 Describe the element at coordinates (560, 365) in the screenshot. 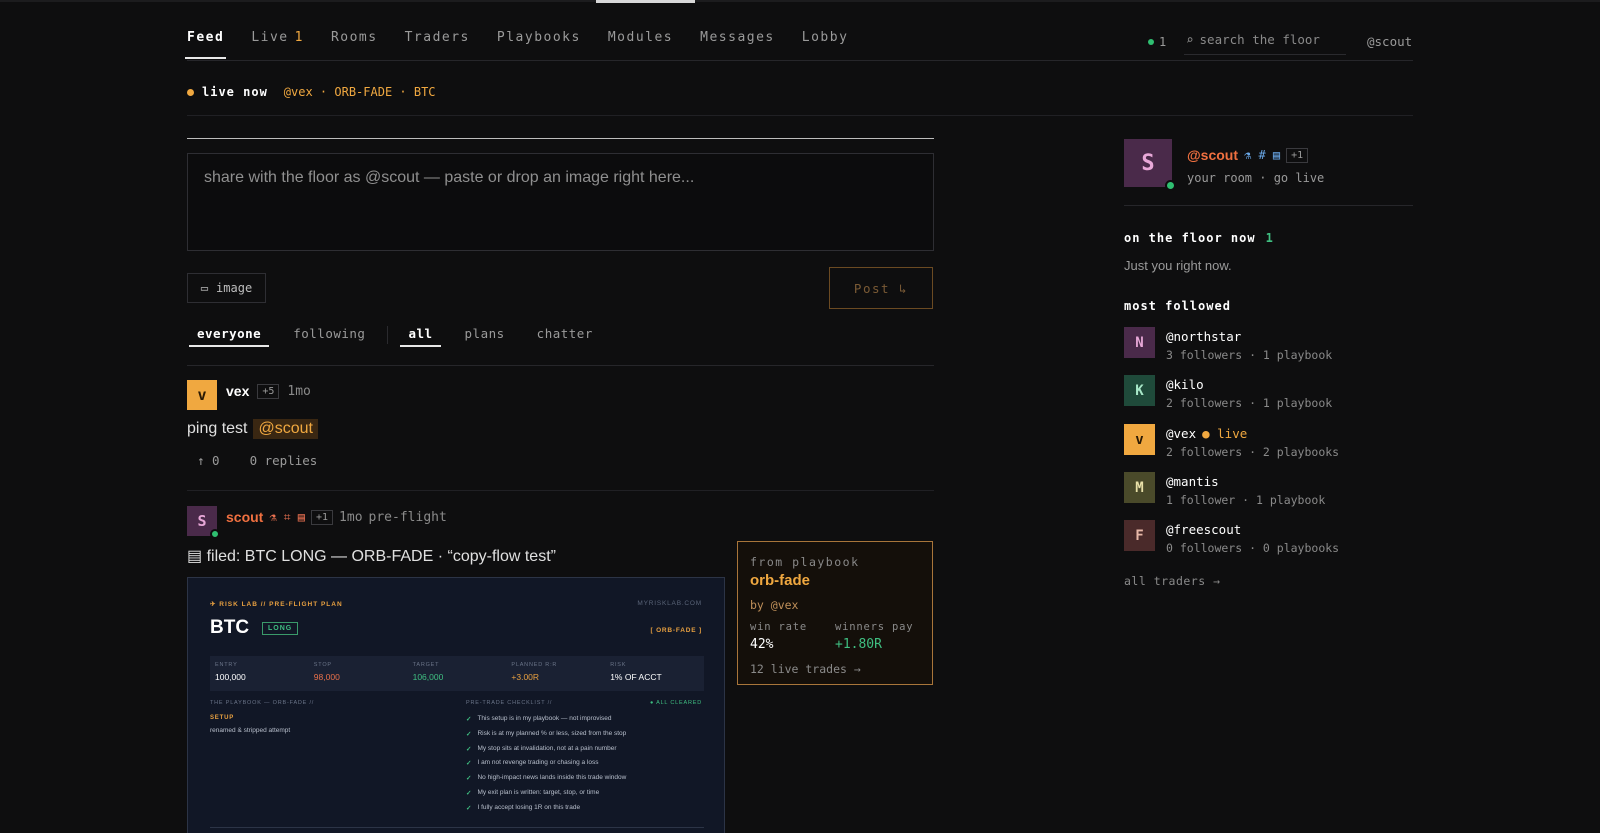

I see `feed-divider` at that location.